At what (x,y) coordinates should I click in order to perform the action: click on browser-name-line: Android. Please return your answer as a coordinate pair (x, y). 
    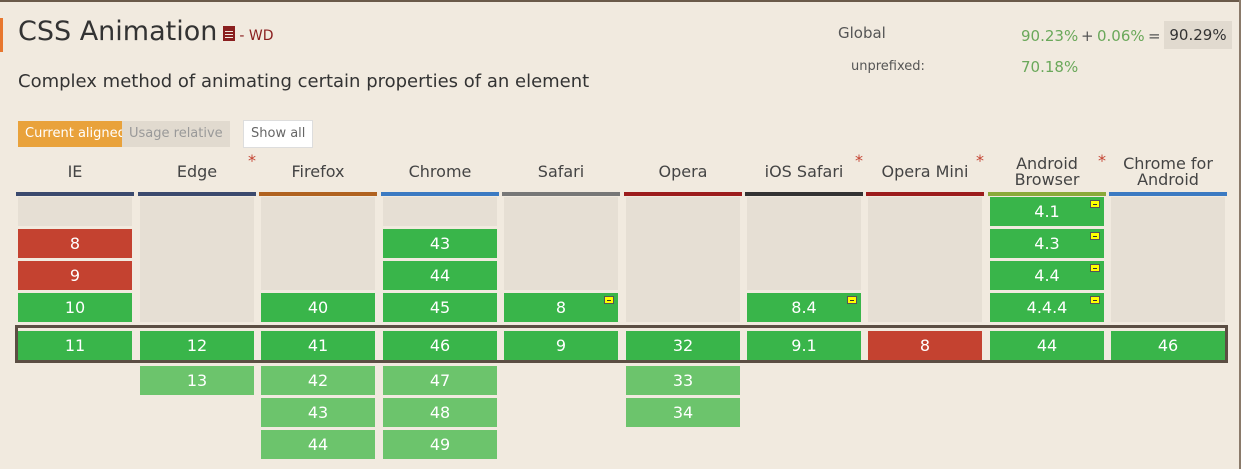
    Looking at the image, I should click on (1168, 179).